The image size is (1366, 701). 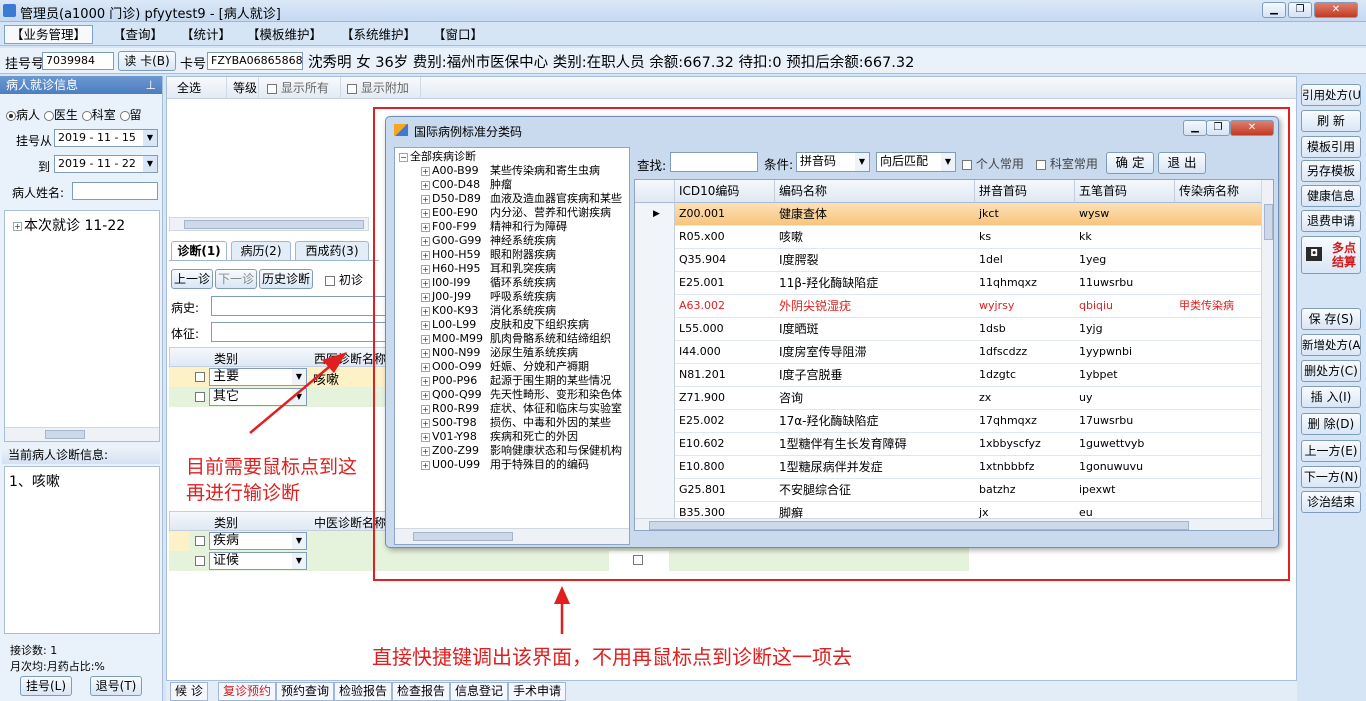 I want to click on minimize-icon: ▁, so click(x=1274, y=10).